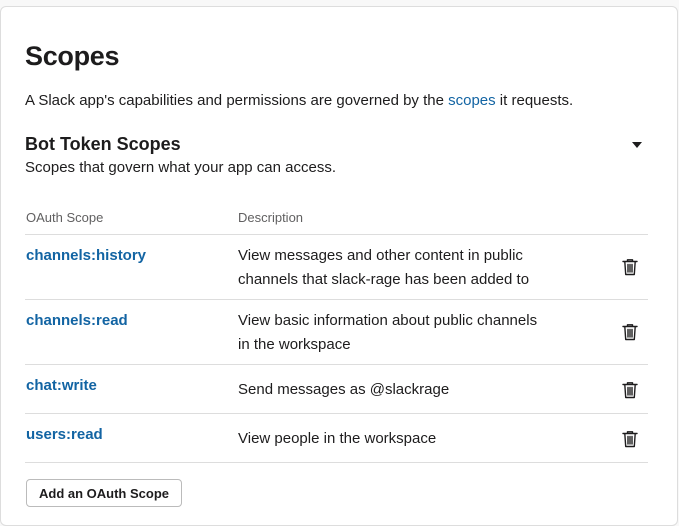 Image resolution: width=679 pixels, height=526 pixels. Describe the element at coordinates (271, 217) in the screenshot. I see `column-header-description: Description` at that location.